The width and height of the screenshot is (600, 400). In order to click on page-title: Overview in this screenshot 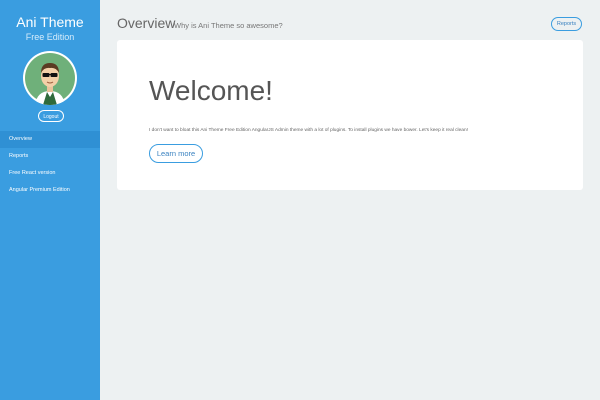, I will do `click(146, 23)`.